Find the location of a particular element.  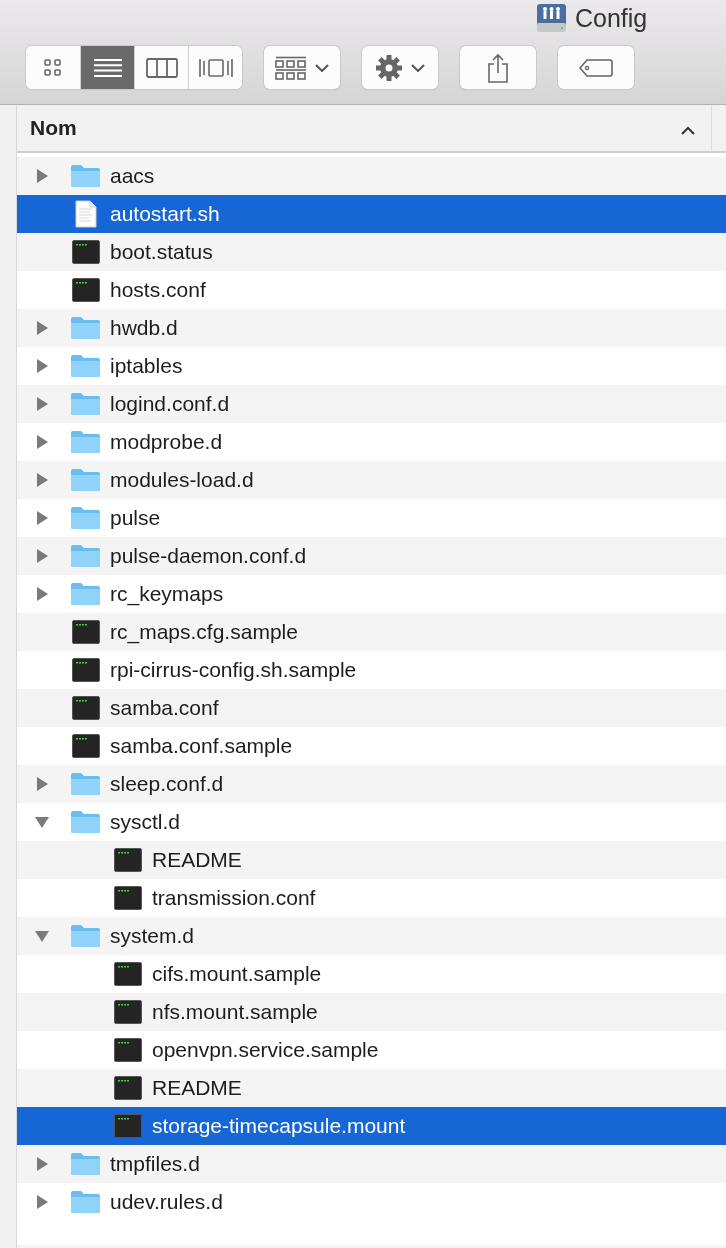

document-icon is located at coordinates (85, 214).